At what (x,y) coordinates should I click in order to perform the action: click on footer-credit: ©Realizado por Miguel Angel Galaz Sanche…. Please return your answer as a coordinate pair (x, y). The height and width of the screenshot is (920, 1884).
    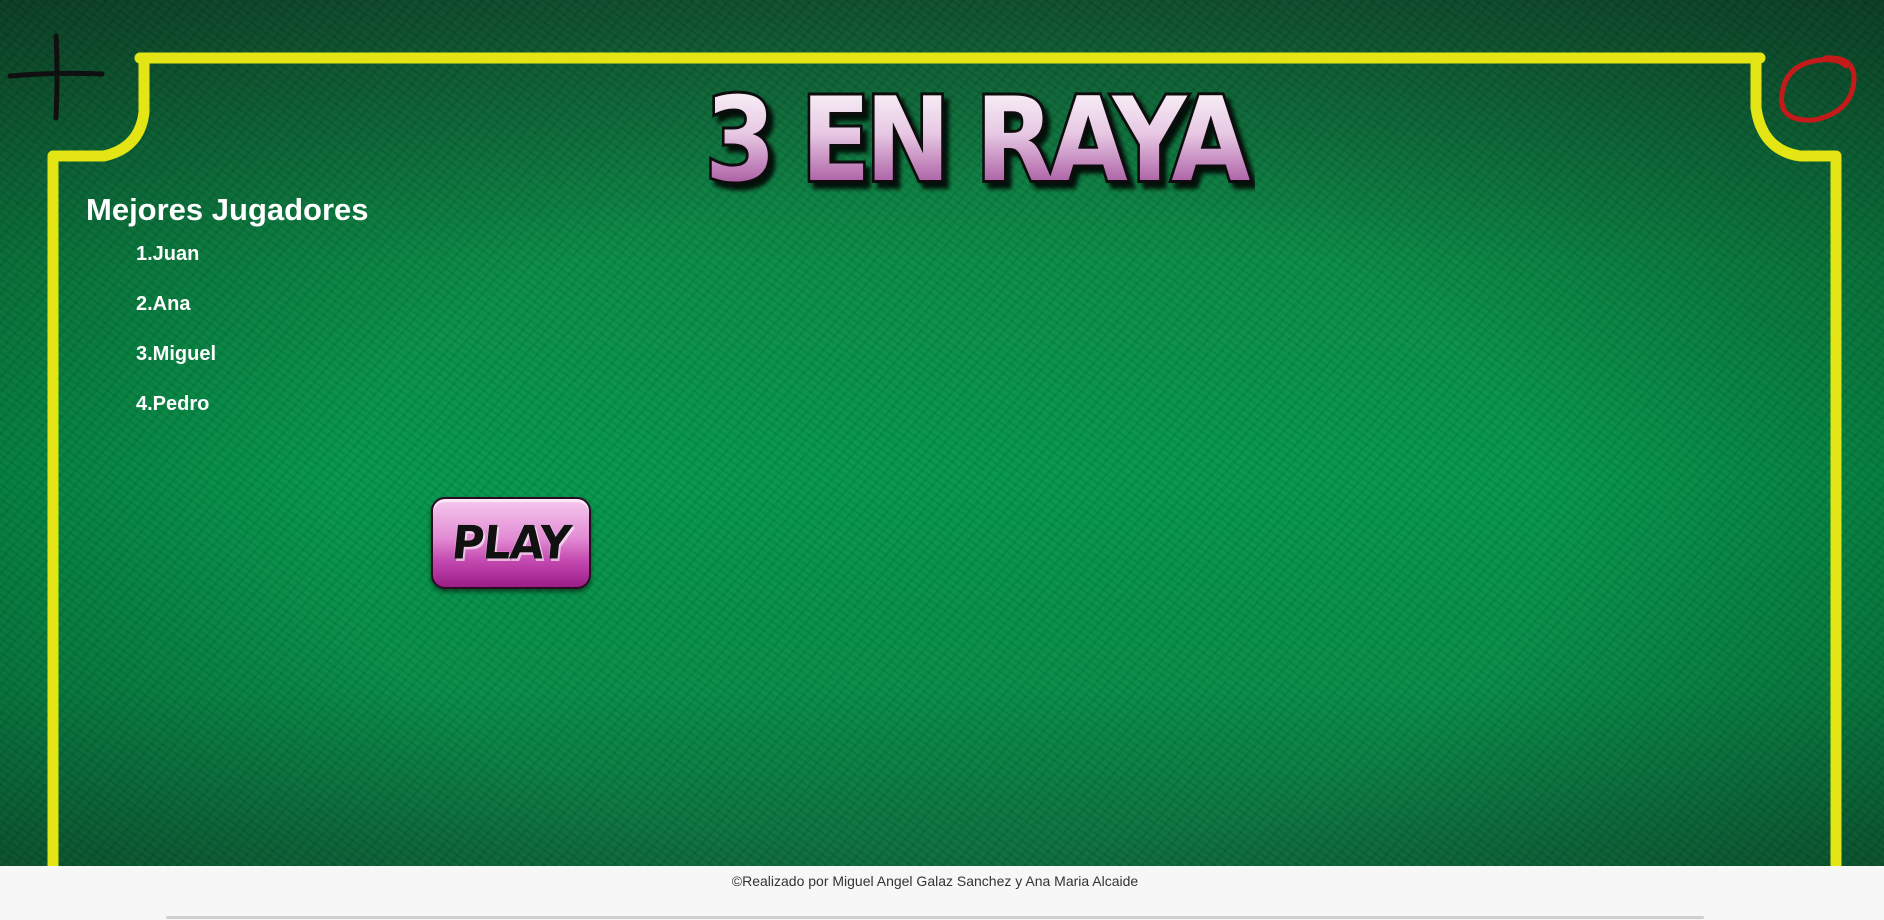
    Looking at the image, I should click on (935, 881).